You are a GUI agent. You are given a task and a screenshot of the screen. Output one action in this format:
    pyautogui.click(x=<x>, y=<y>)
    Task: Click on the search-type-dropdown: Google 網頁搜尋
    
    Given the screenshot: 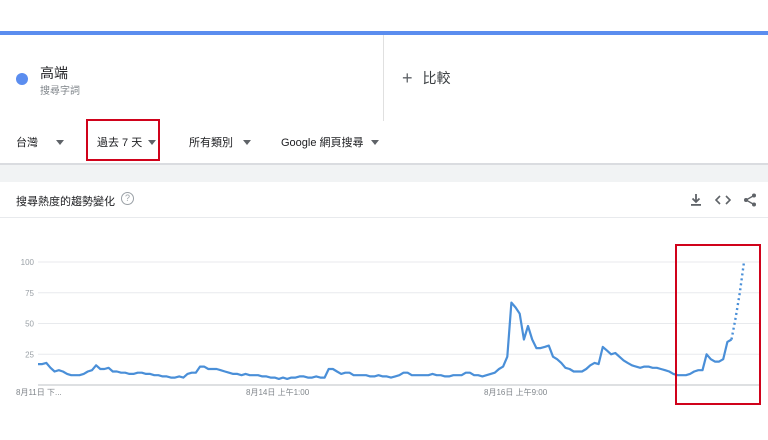 What is the action you would take?
    pyautogui.click(x=330, y=142)
    